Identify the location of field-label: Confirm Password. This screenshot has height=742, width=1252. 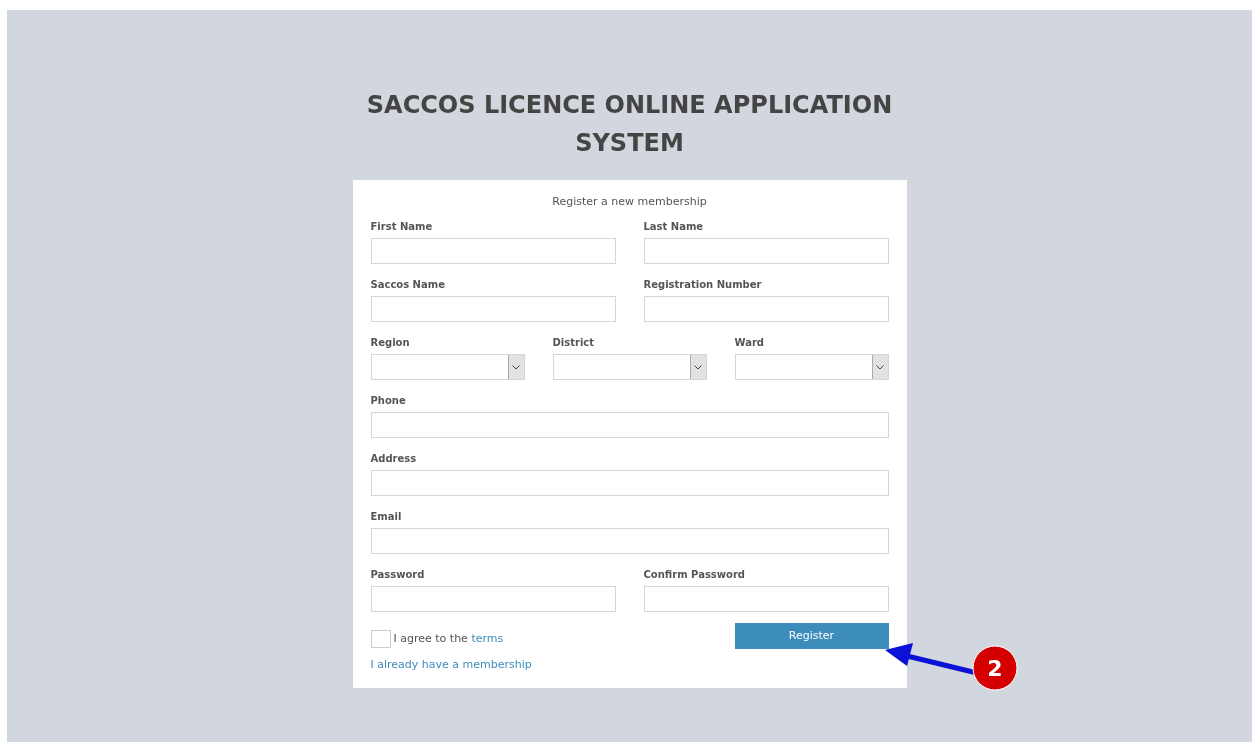
(694, 575).